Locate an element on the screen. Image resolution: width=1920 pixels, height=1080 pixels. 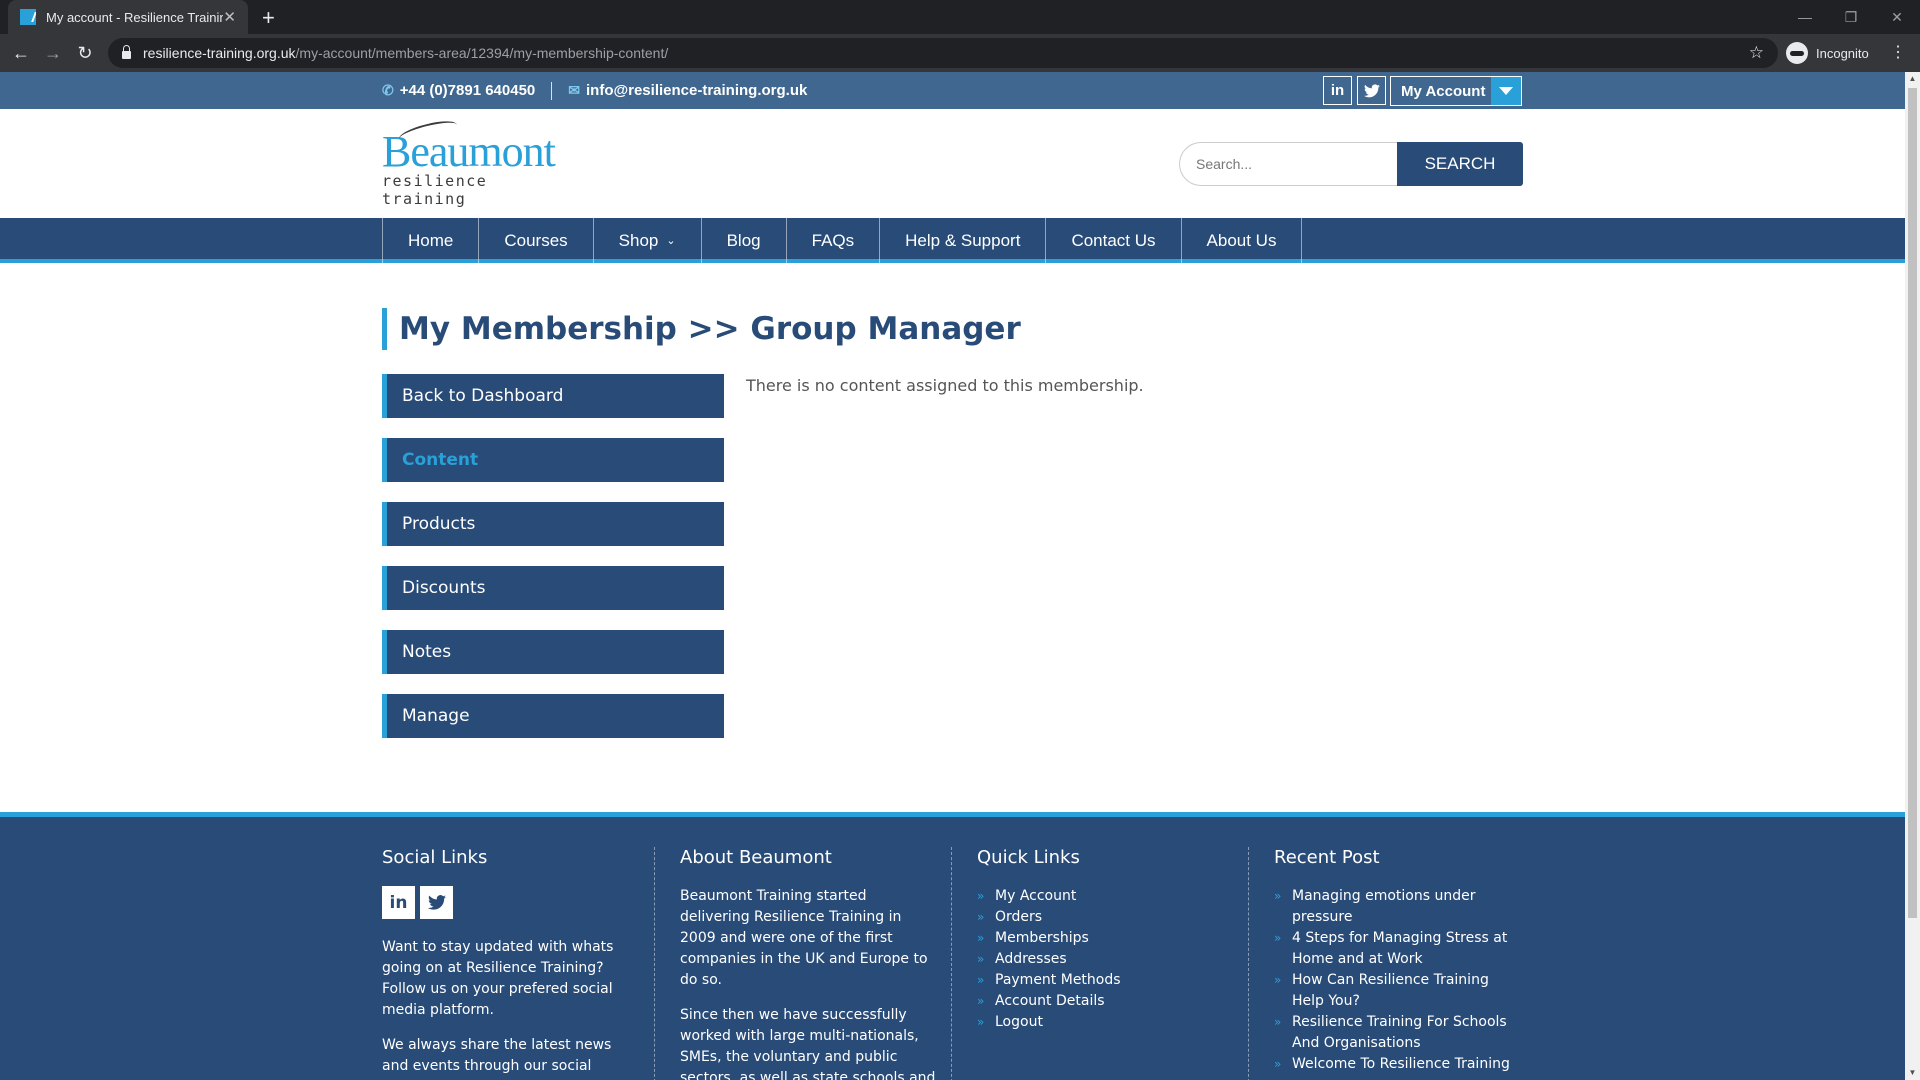
window-close-icon: ✕ is located at coordinates (1897, 17).